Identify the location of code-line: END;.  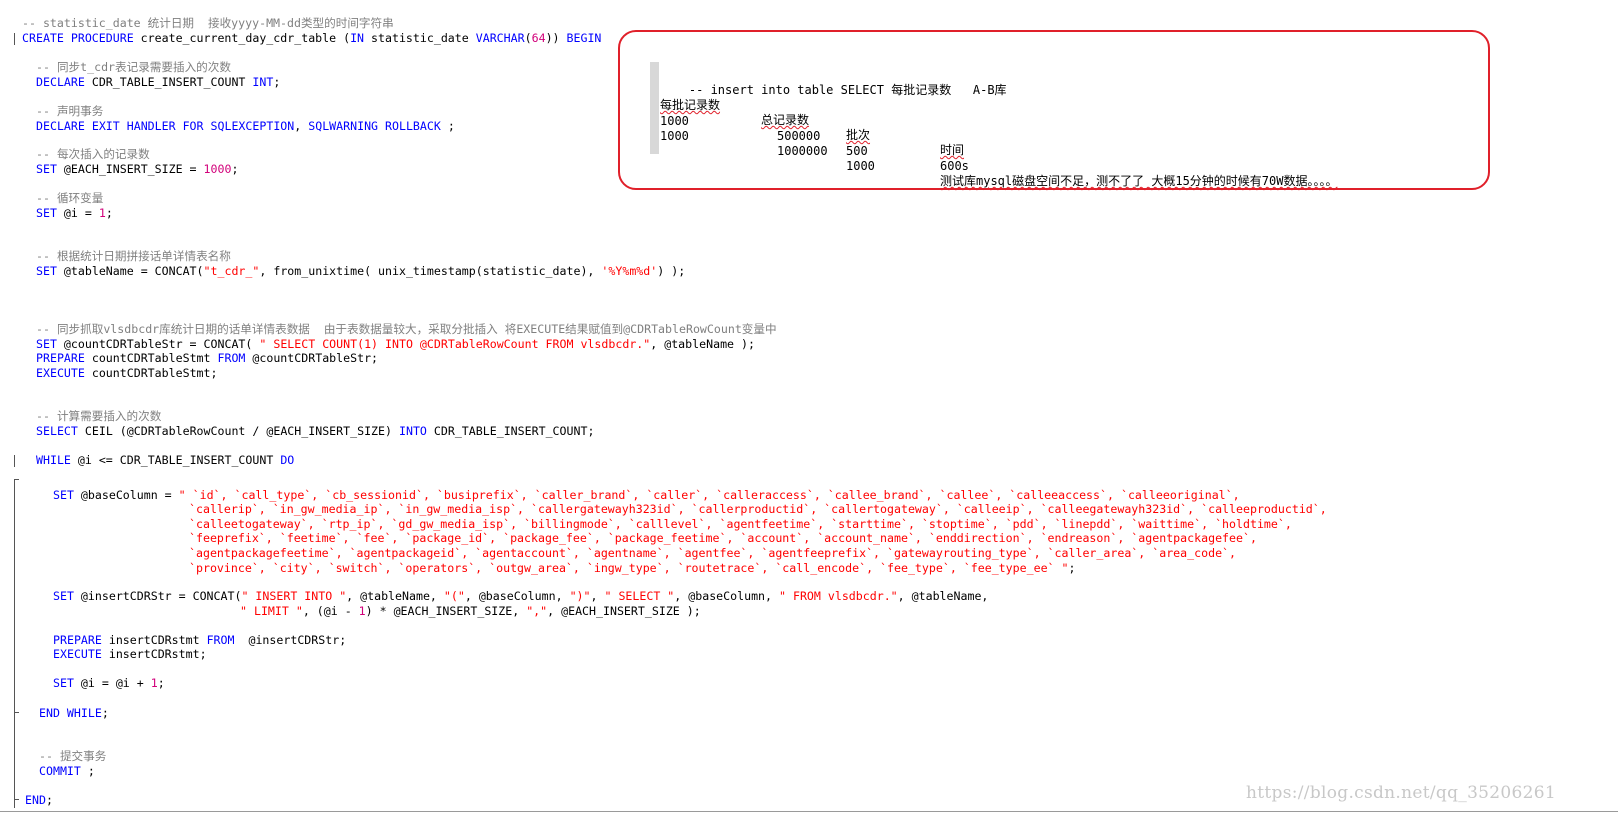
(39, 800).